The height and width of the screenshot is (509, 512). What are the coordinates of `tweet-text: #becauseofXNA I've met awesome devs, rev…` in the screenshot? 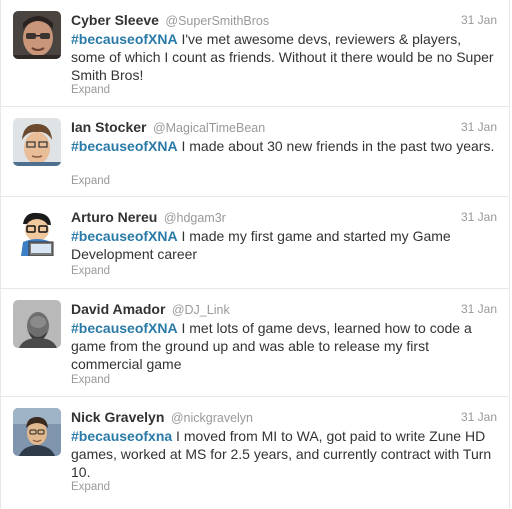 It's located at (284, 57).